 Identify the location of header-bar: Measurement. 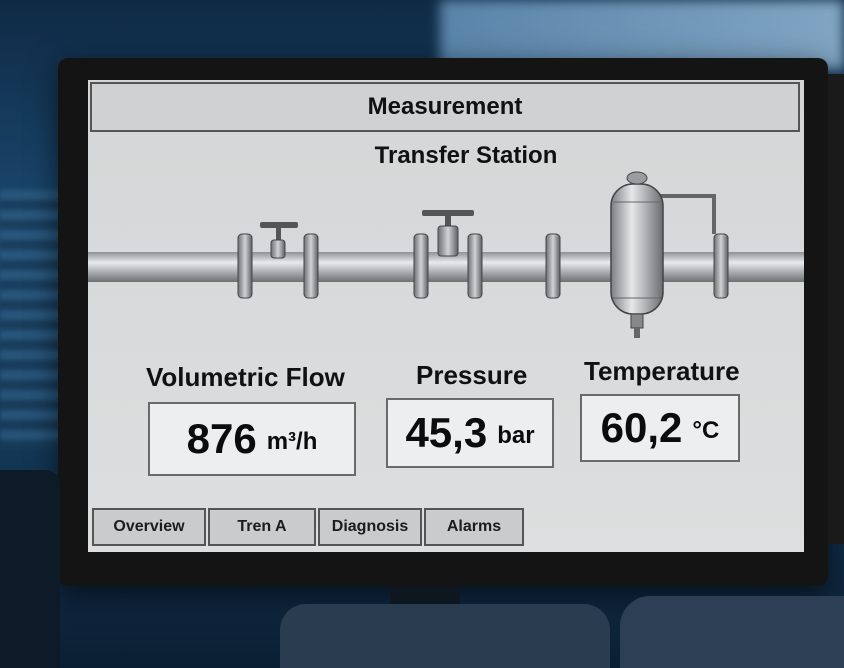
(445, 107).